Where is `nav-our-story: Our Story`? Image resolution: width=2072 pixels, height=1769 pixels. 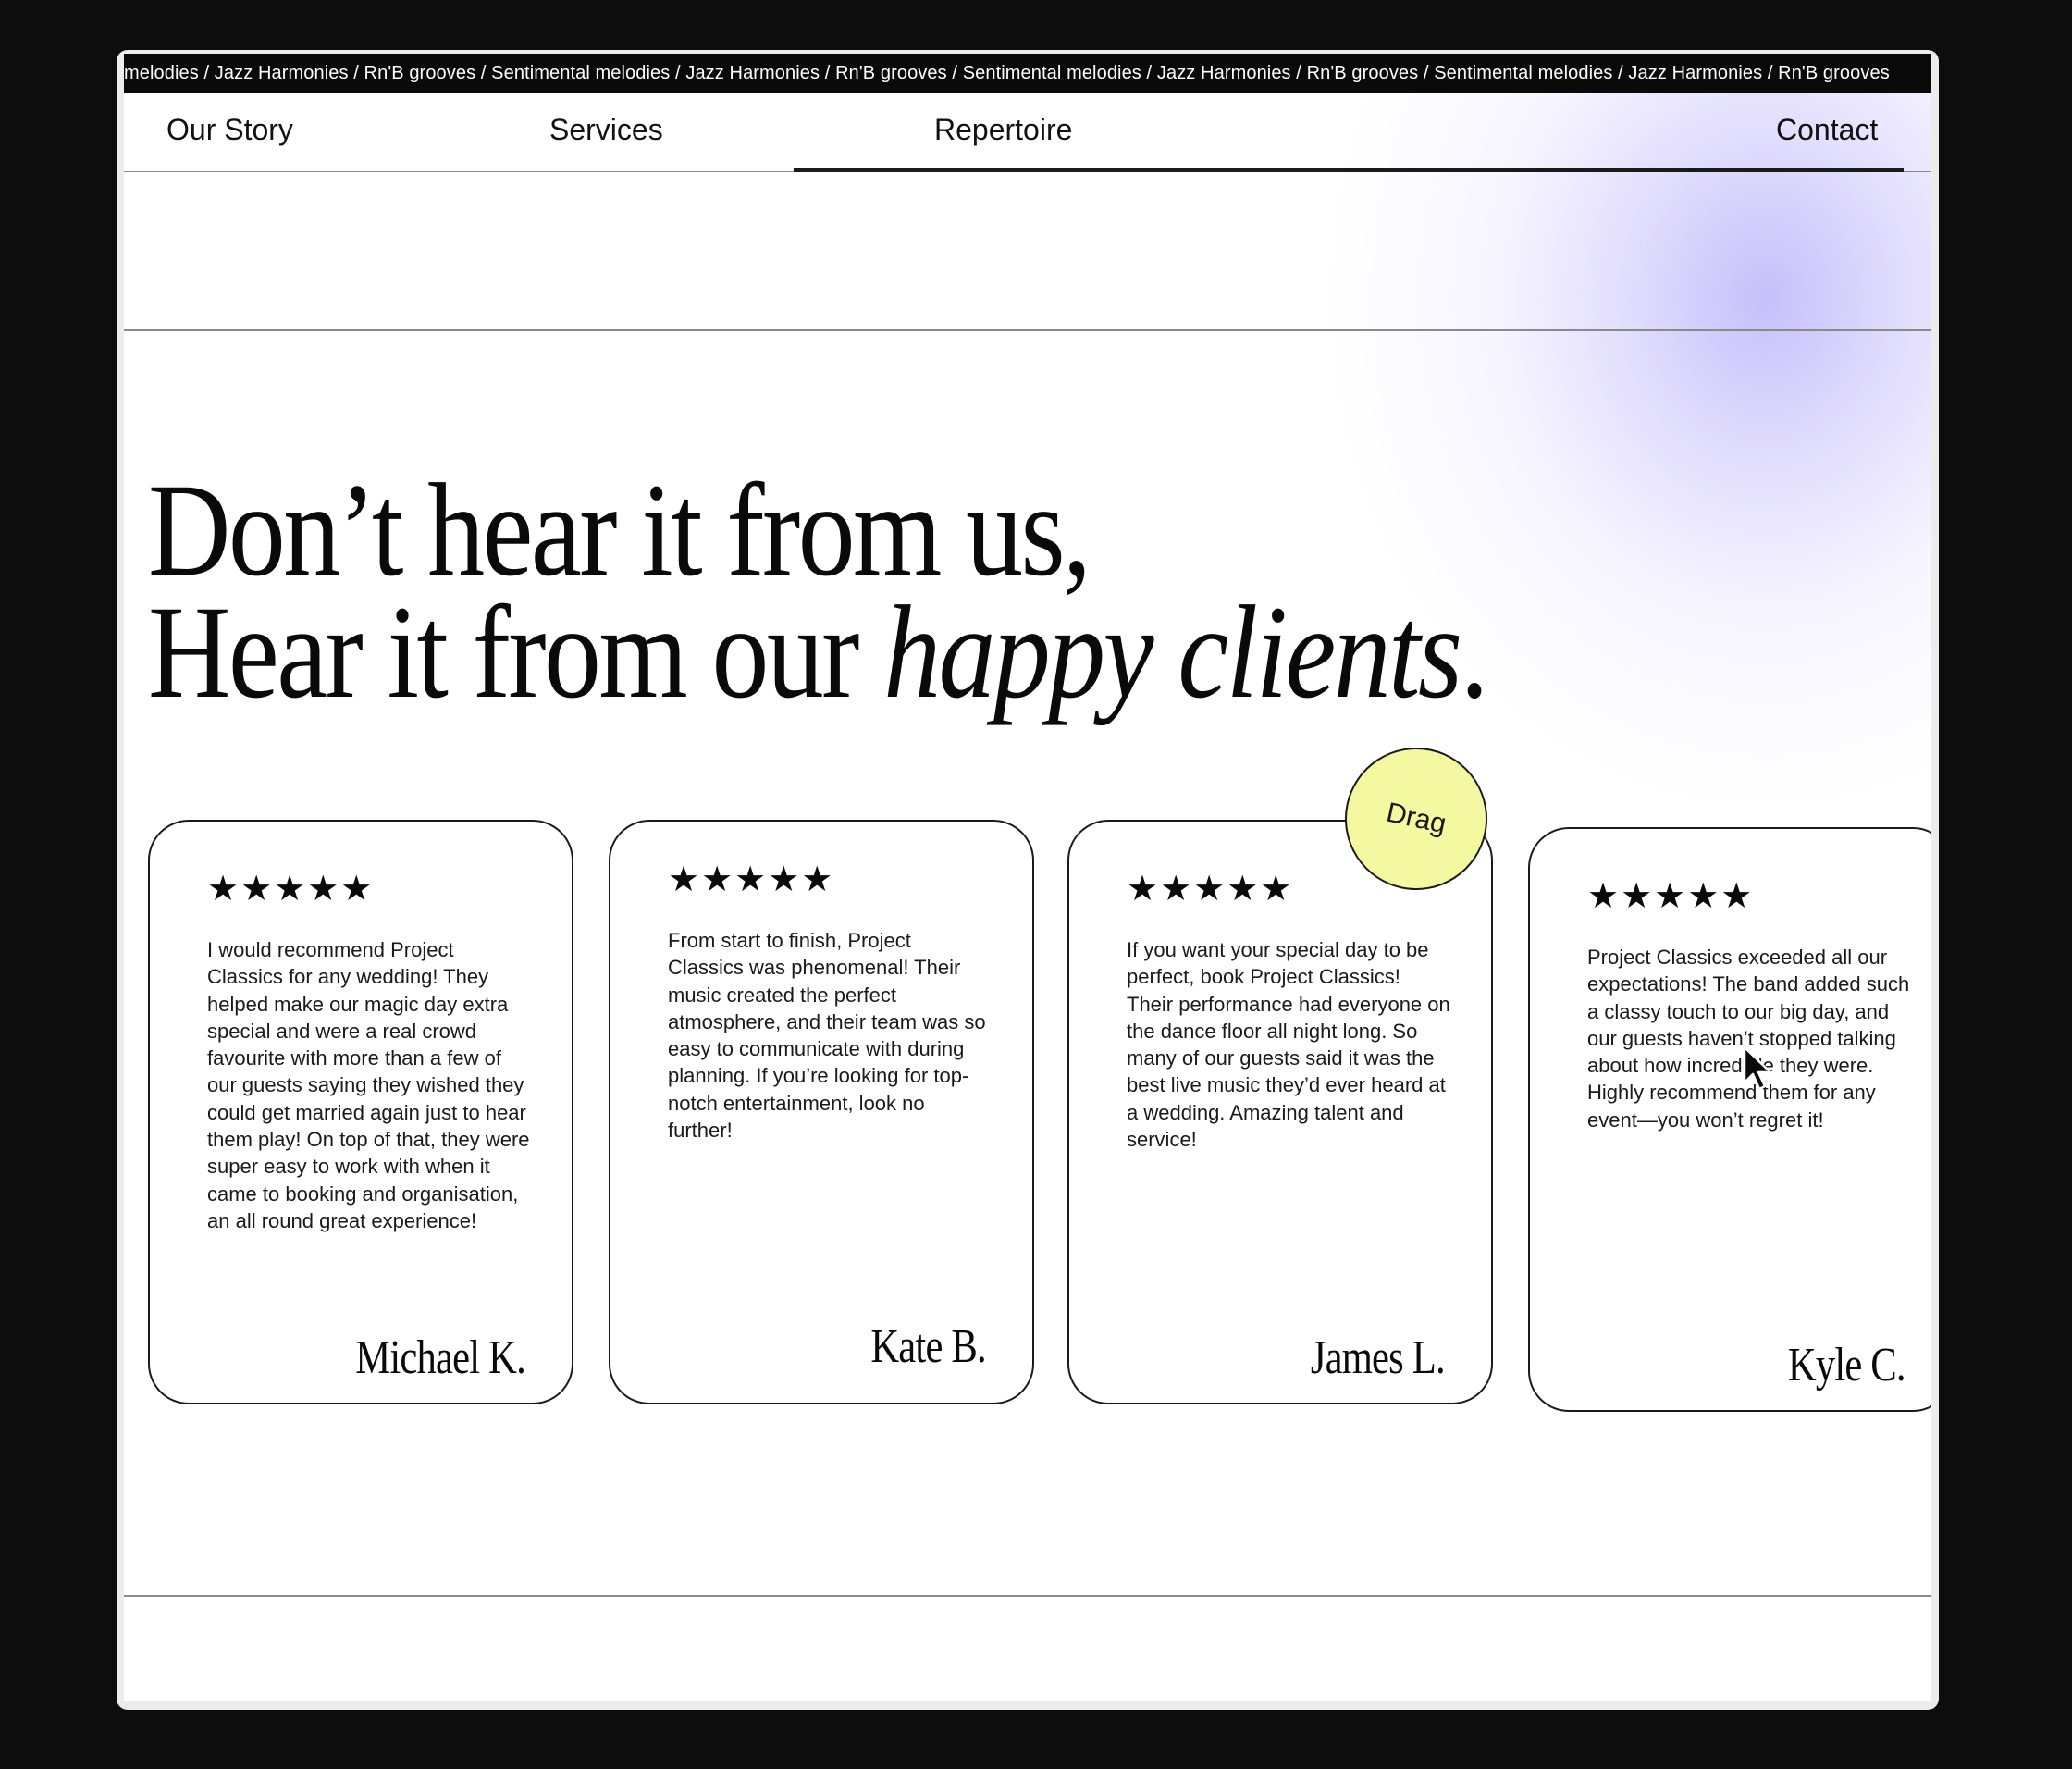 nav-our-story: Our Story is located at coordinates (230, 130).